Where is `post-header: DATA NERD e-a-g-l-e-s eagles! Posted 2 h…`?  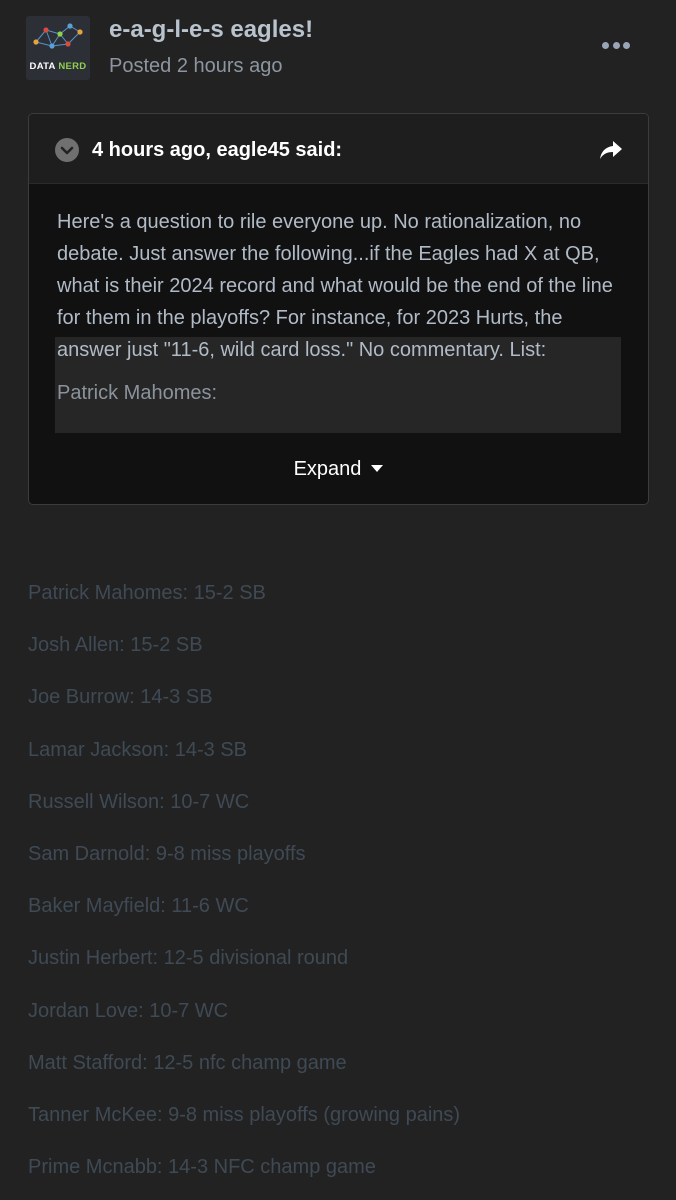
post-header: DATA NERD e-a-g-l-e-s eagles! Posted 2 h… is located at coordinates (338, 49).